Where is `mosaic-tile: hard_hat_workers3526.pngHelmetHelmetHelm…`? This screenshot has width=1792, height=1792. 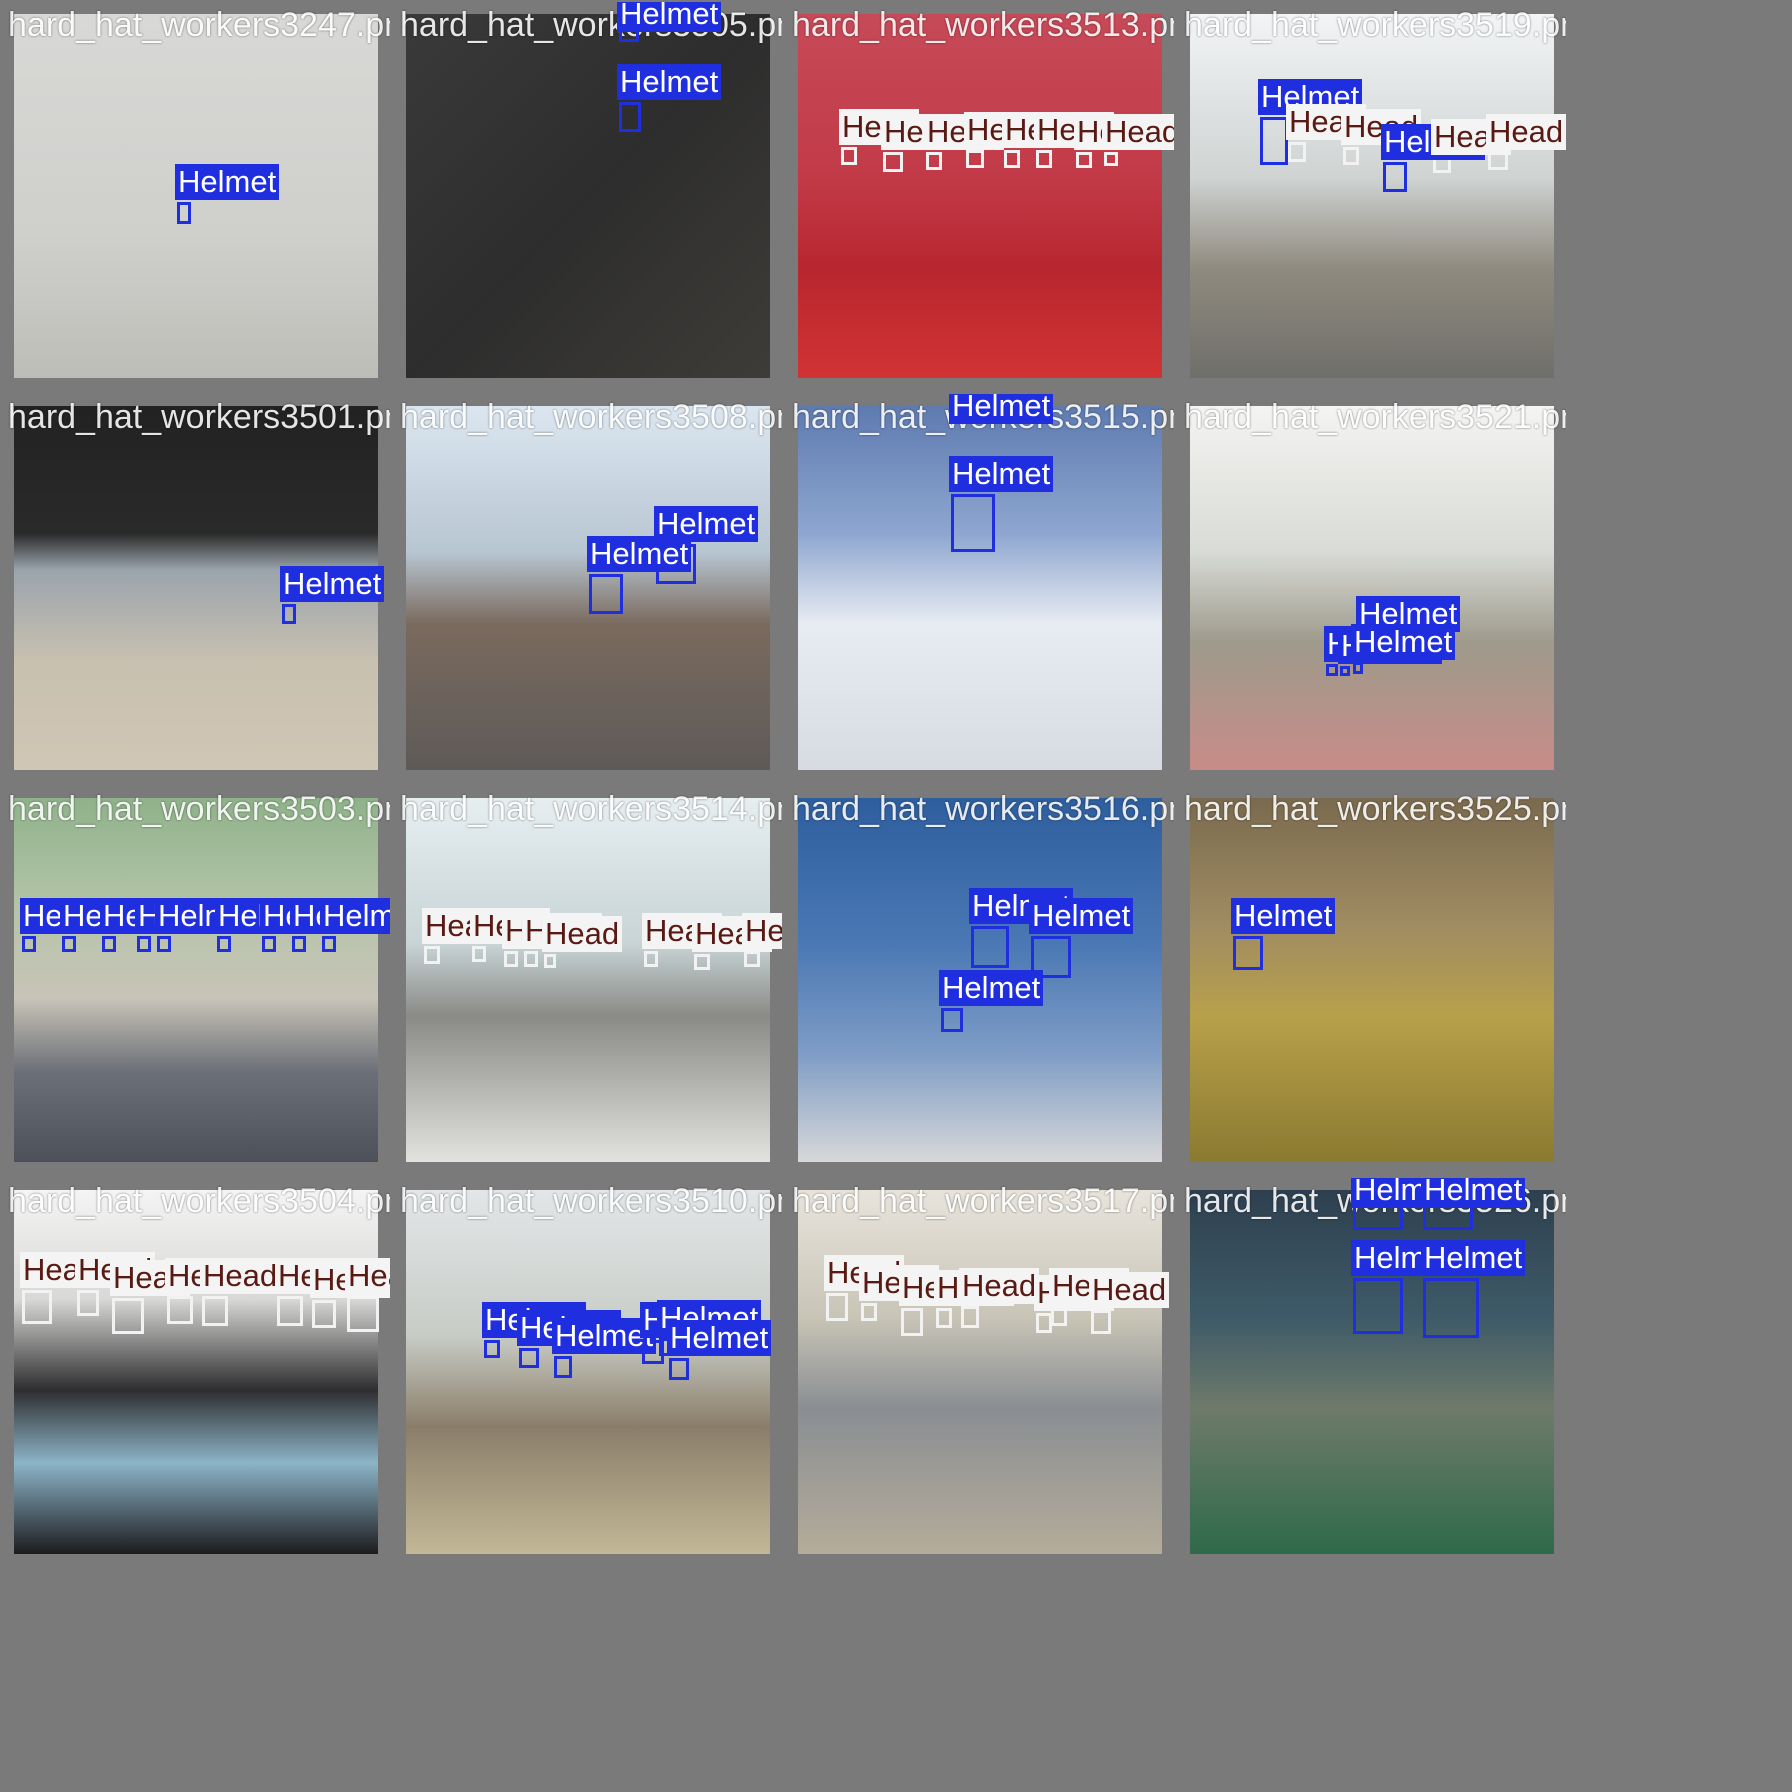
mosaic-tile: hard_hat_workers3526.pngHelmetHelmetHelm… is located at coordinates (1372, 1372).